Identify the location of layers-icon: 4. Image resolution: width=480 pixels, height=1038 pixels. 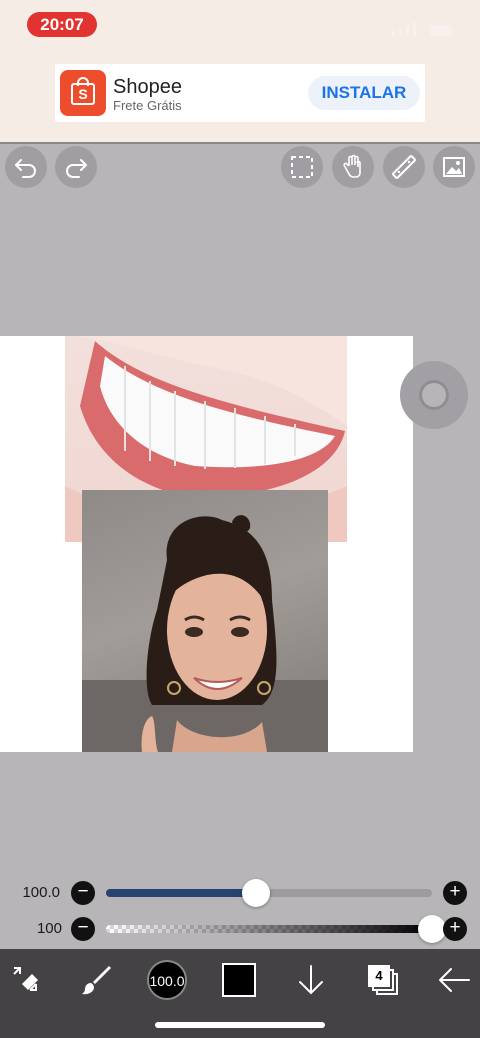
(383, 980).